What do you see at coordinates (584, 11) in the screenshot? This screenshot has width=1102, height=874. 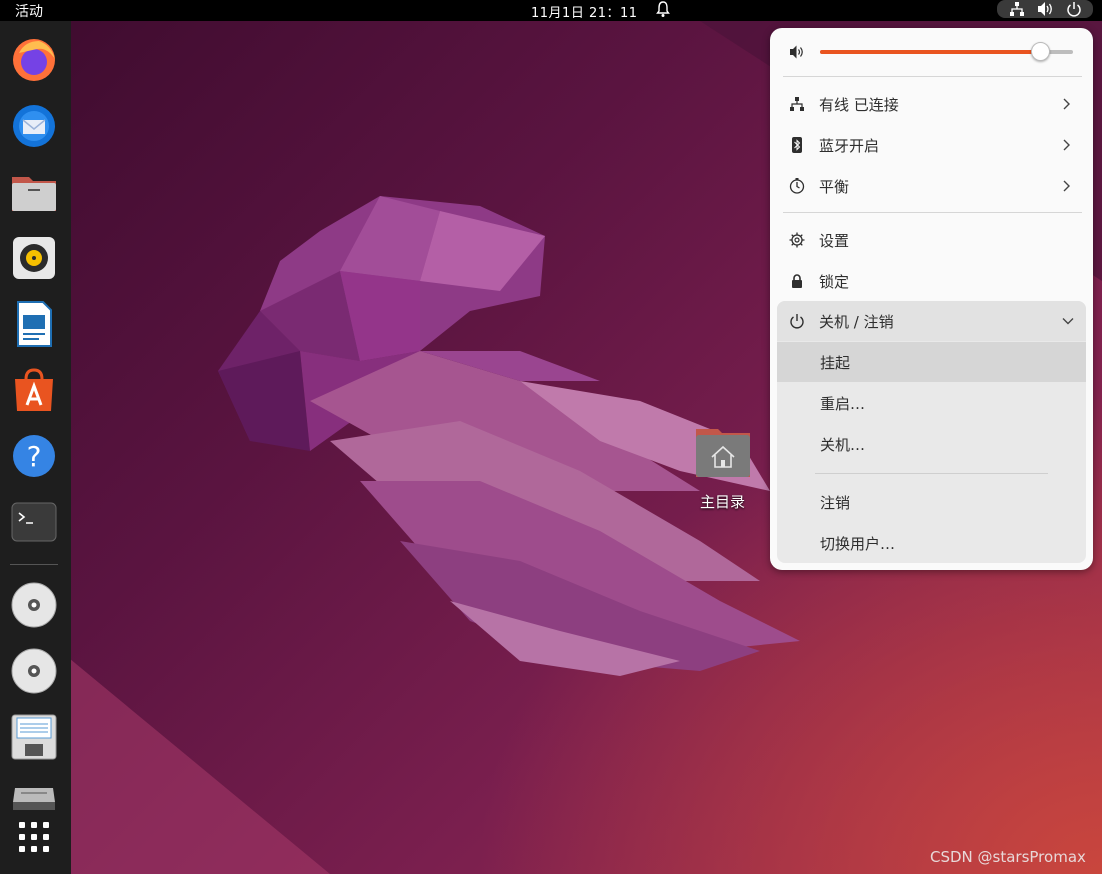 I see `clock-button: 11月1日 21：11` at bounding box center [584, 11].